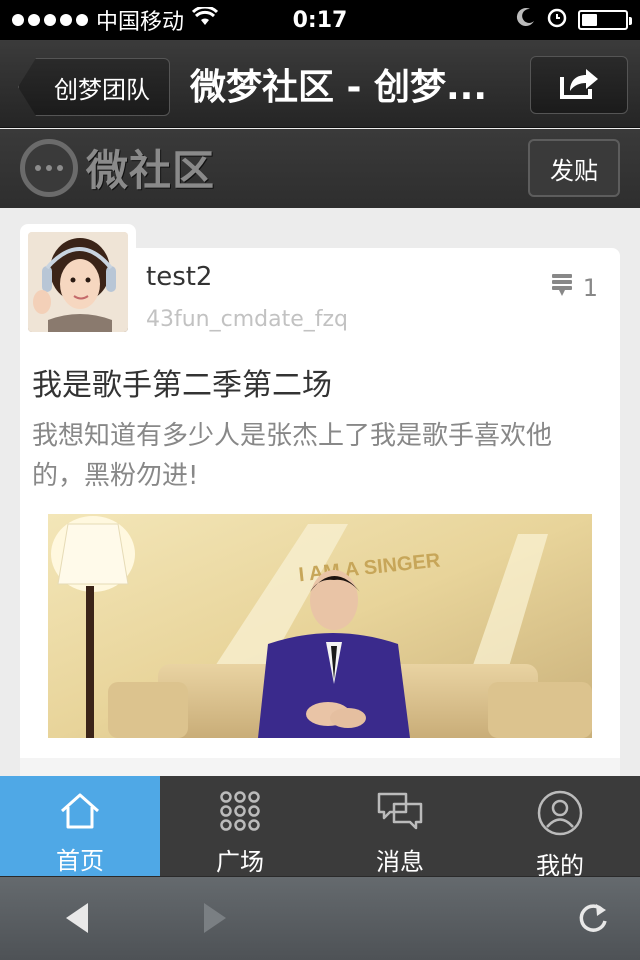 This screenshot has width=640, height=960. What do you see at coordinates (320, 767) in the screenshot?
I see `post-footer` at bounding box center [320, 767].